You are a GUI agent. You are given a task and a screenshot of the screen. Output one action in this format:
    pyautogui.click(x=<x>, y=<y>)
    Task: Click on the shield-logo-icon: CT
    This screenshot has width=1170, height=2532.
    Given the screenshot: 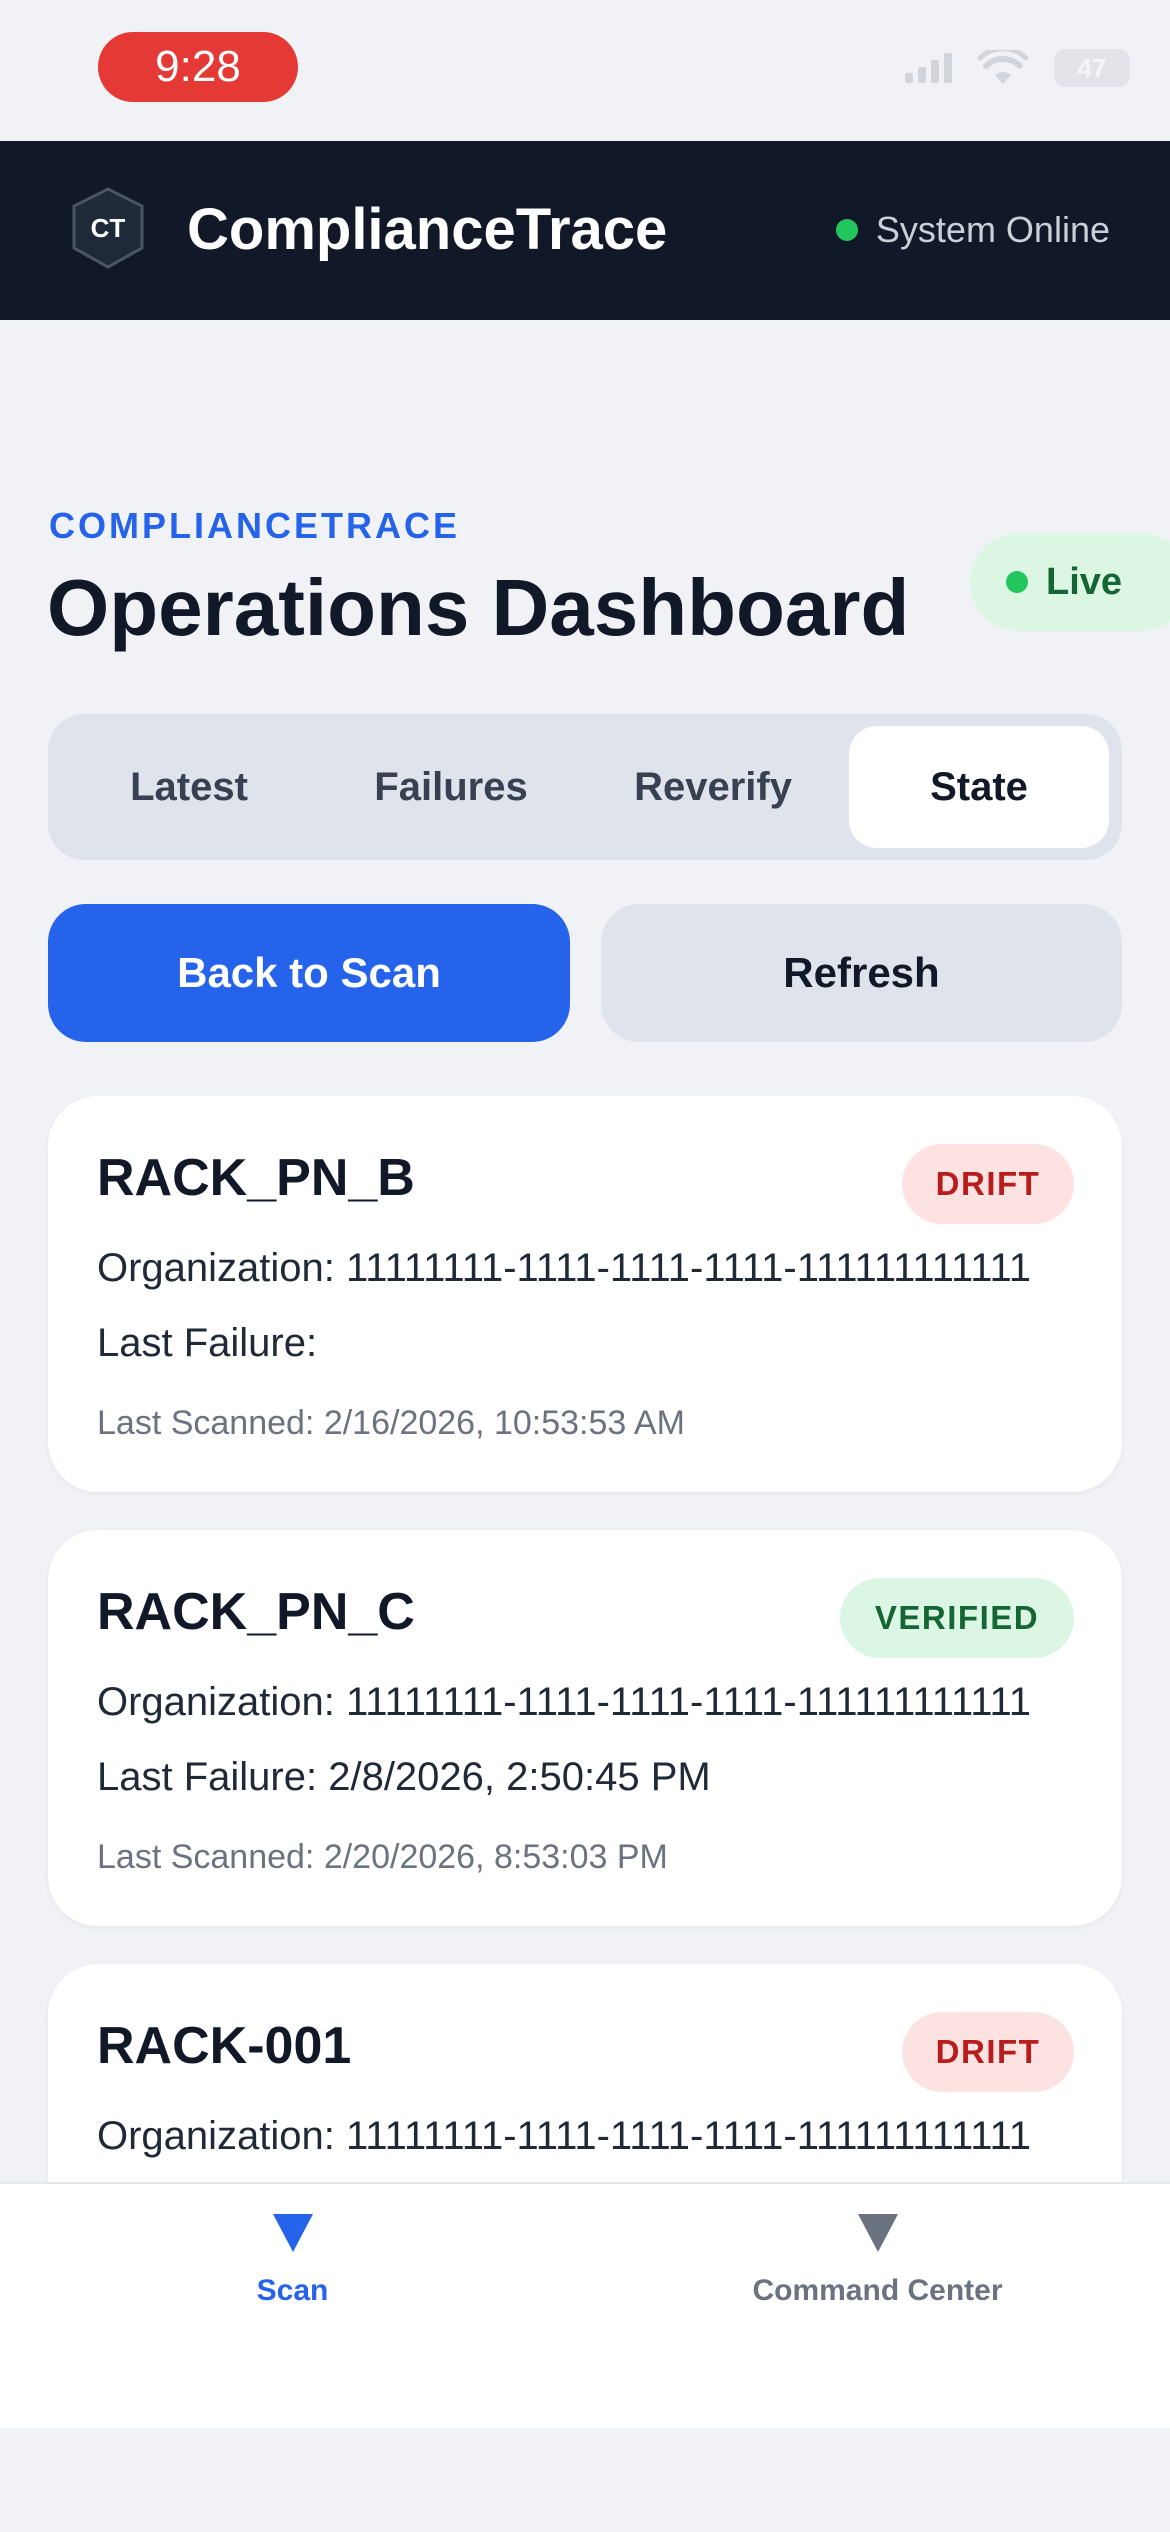 What is the action you would take?
    pyautogui.click(x=108, y=228)
    